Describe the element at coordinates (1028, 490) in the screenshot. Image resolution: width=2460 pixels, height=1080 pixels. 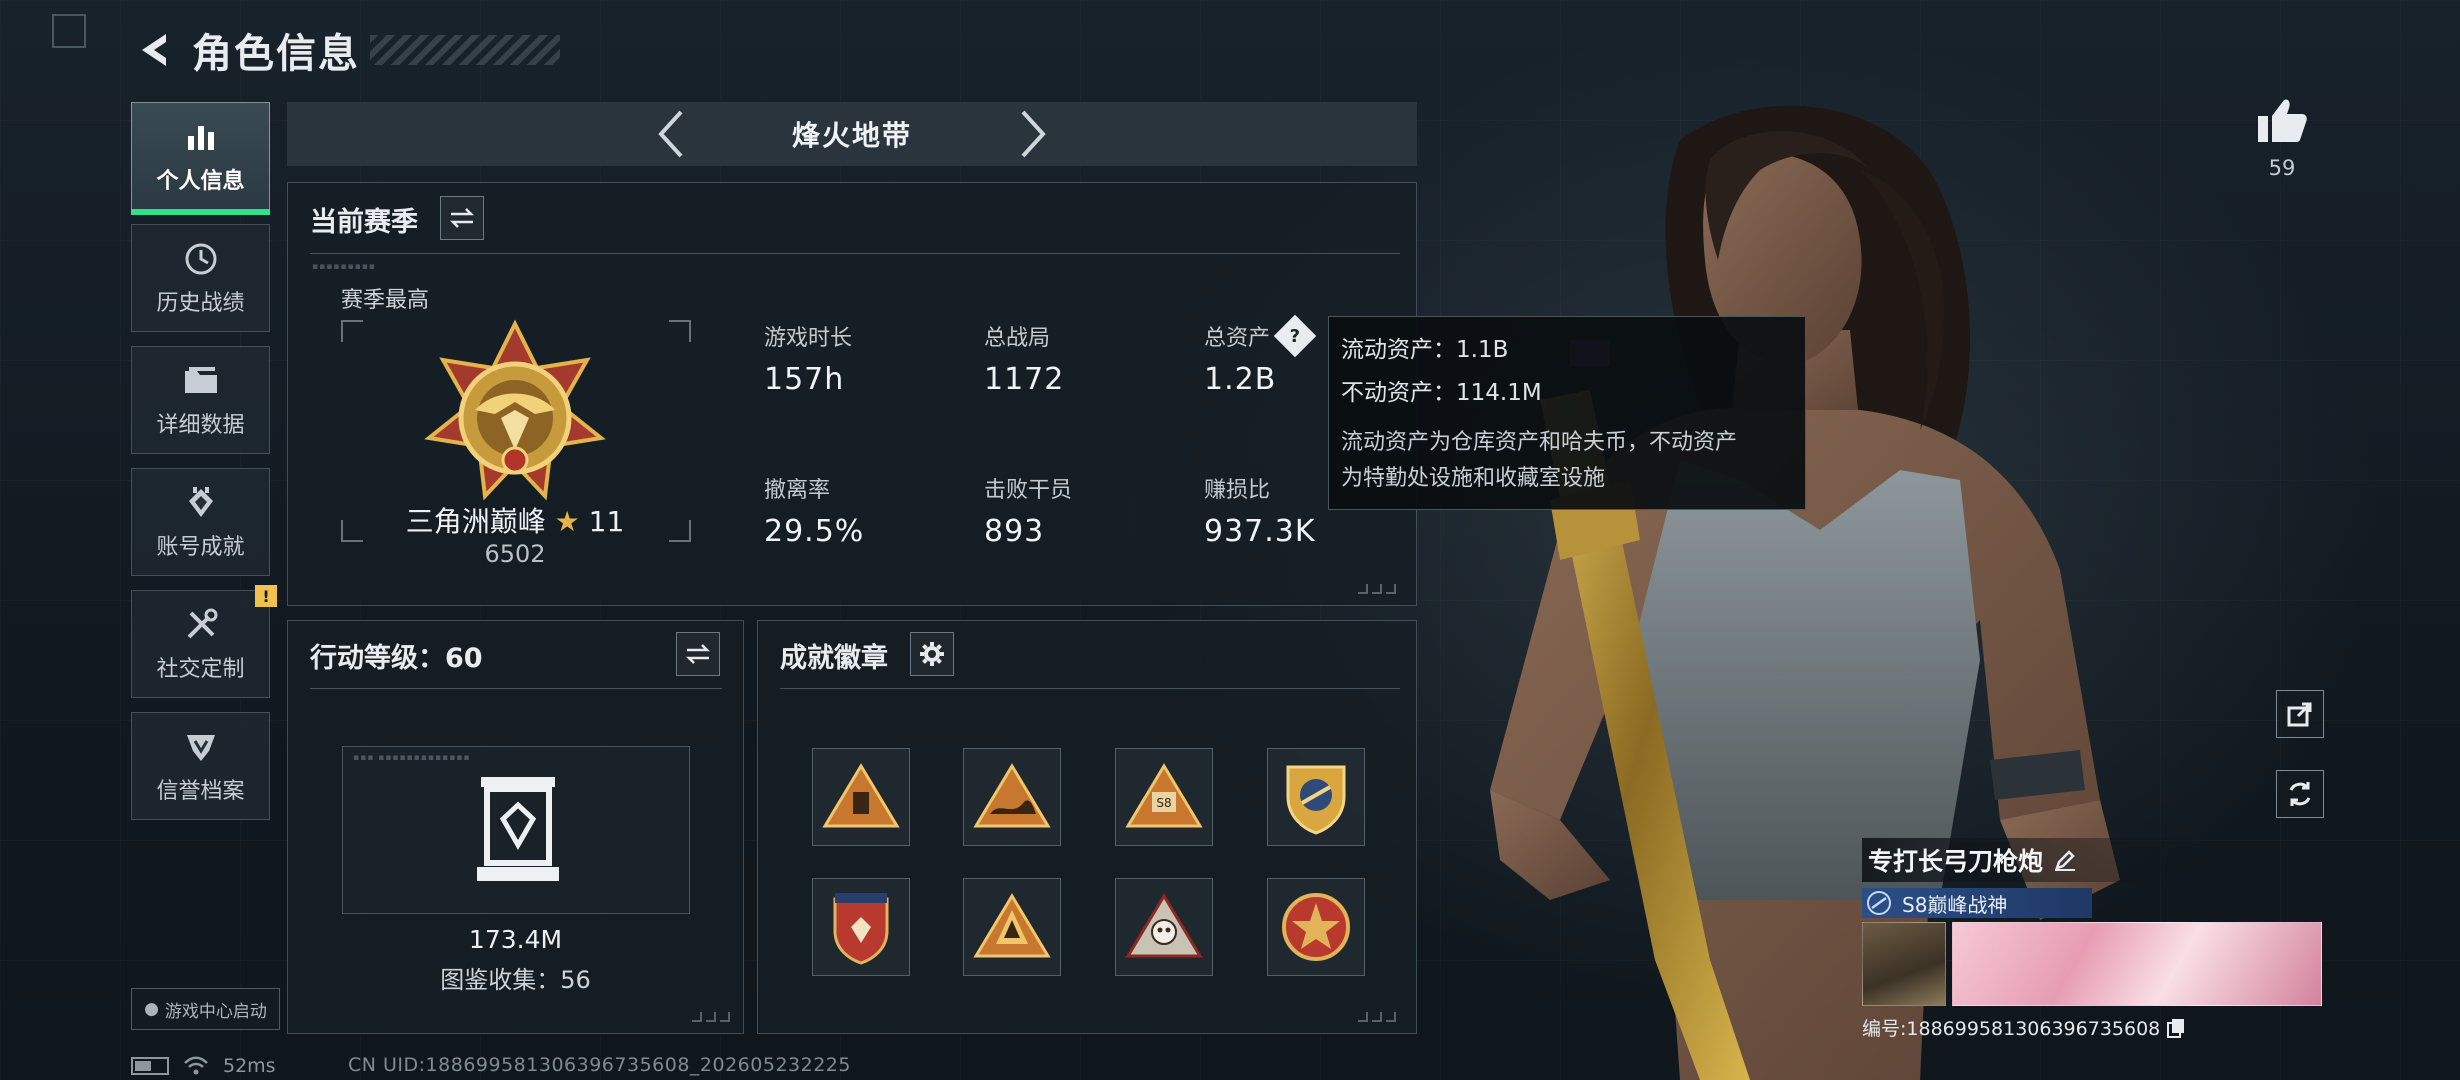
I see `stat-label: 击败干员` at that location.